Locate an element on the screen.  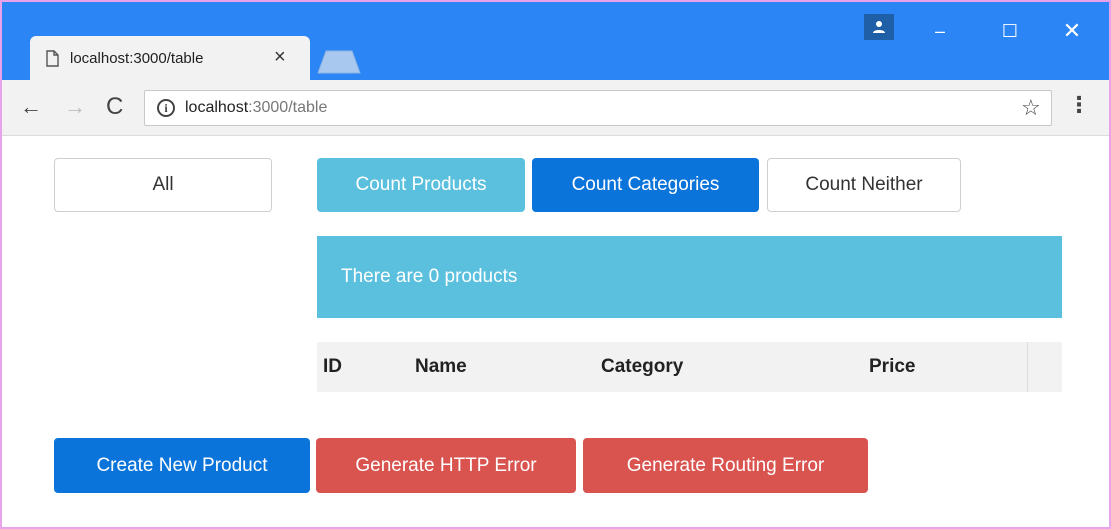
maximize-button: ☐ is located at coordinates (1010, 31).